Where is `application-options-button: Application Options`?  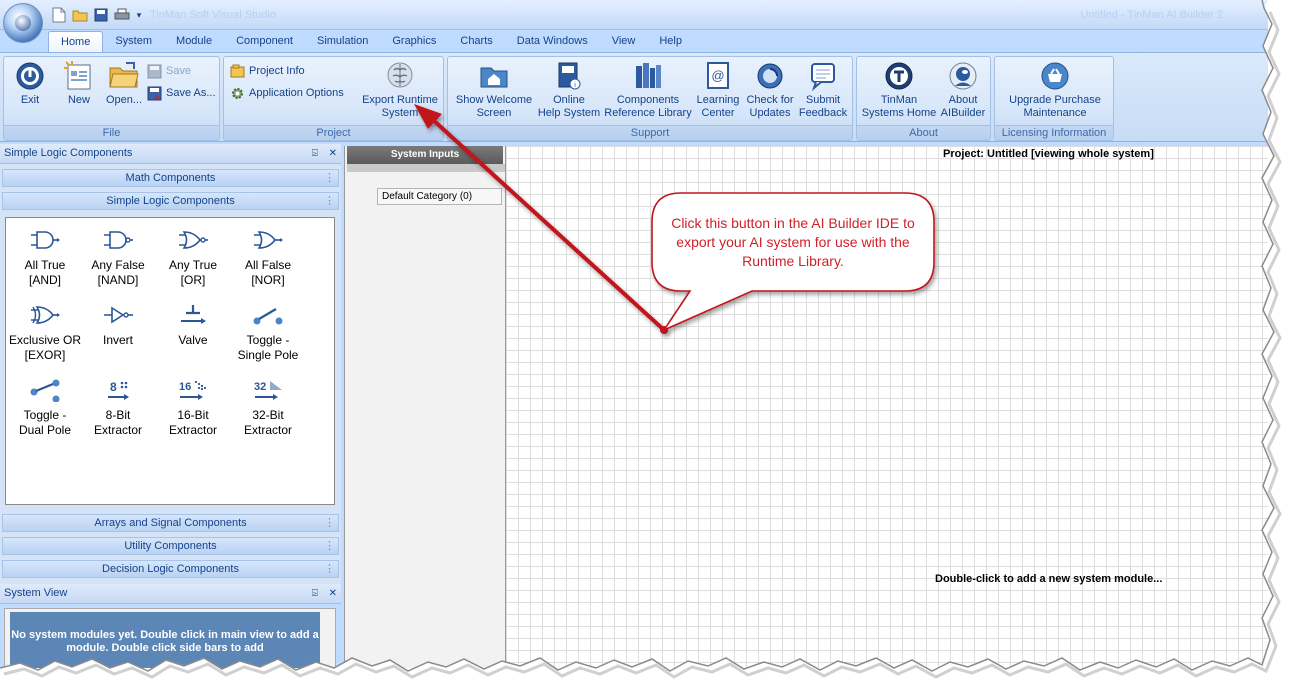 application-options-button: Application Options is located at coordinates (287, 93).